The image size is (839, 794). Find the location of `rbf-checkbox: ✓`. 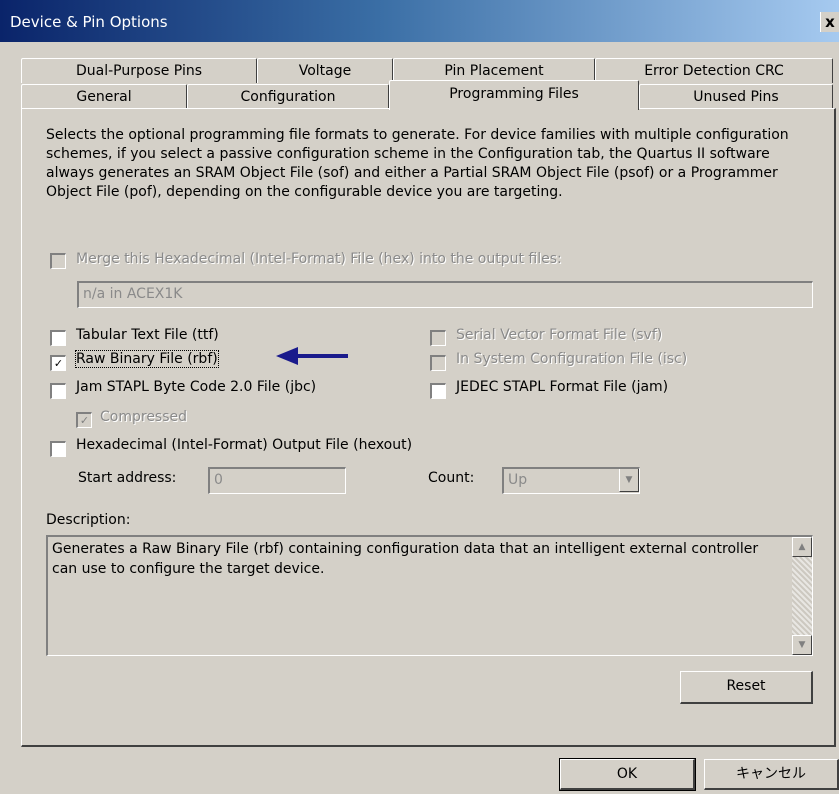

rbf-checkbox: ✓ is located at coordinates (58, 363).